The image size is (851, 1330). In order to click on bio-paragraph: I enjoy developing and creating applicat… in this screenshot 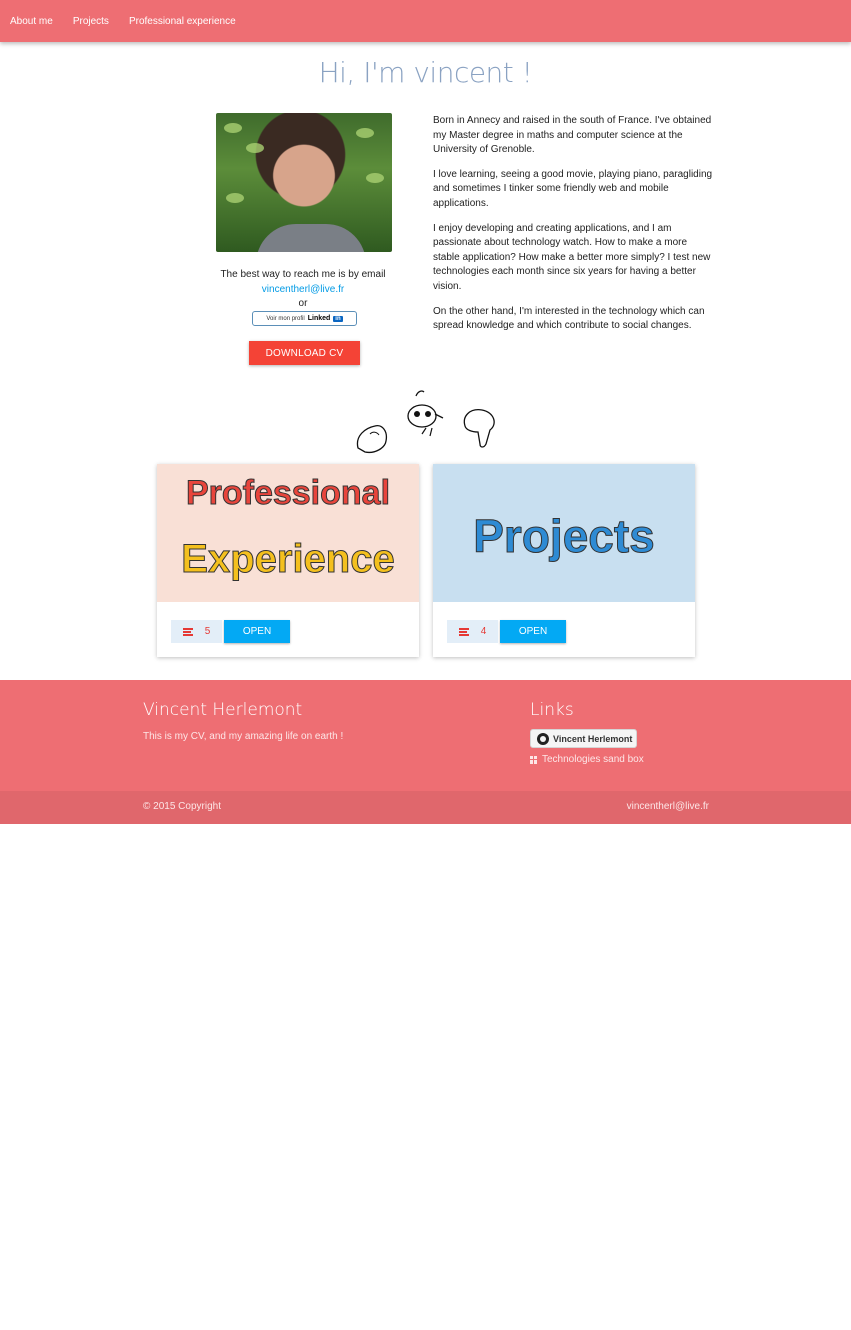, I will do `click(572, 257)`.